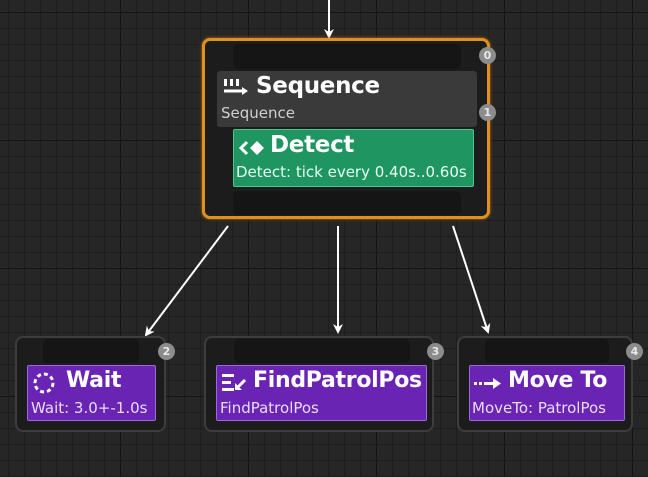 This screenshot has width=648, height=477. I want to click on wait-title: Wait, so click(94, 380).